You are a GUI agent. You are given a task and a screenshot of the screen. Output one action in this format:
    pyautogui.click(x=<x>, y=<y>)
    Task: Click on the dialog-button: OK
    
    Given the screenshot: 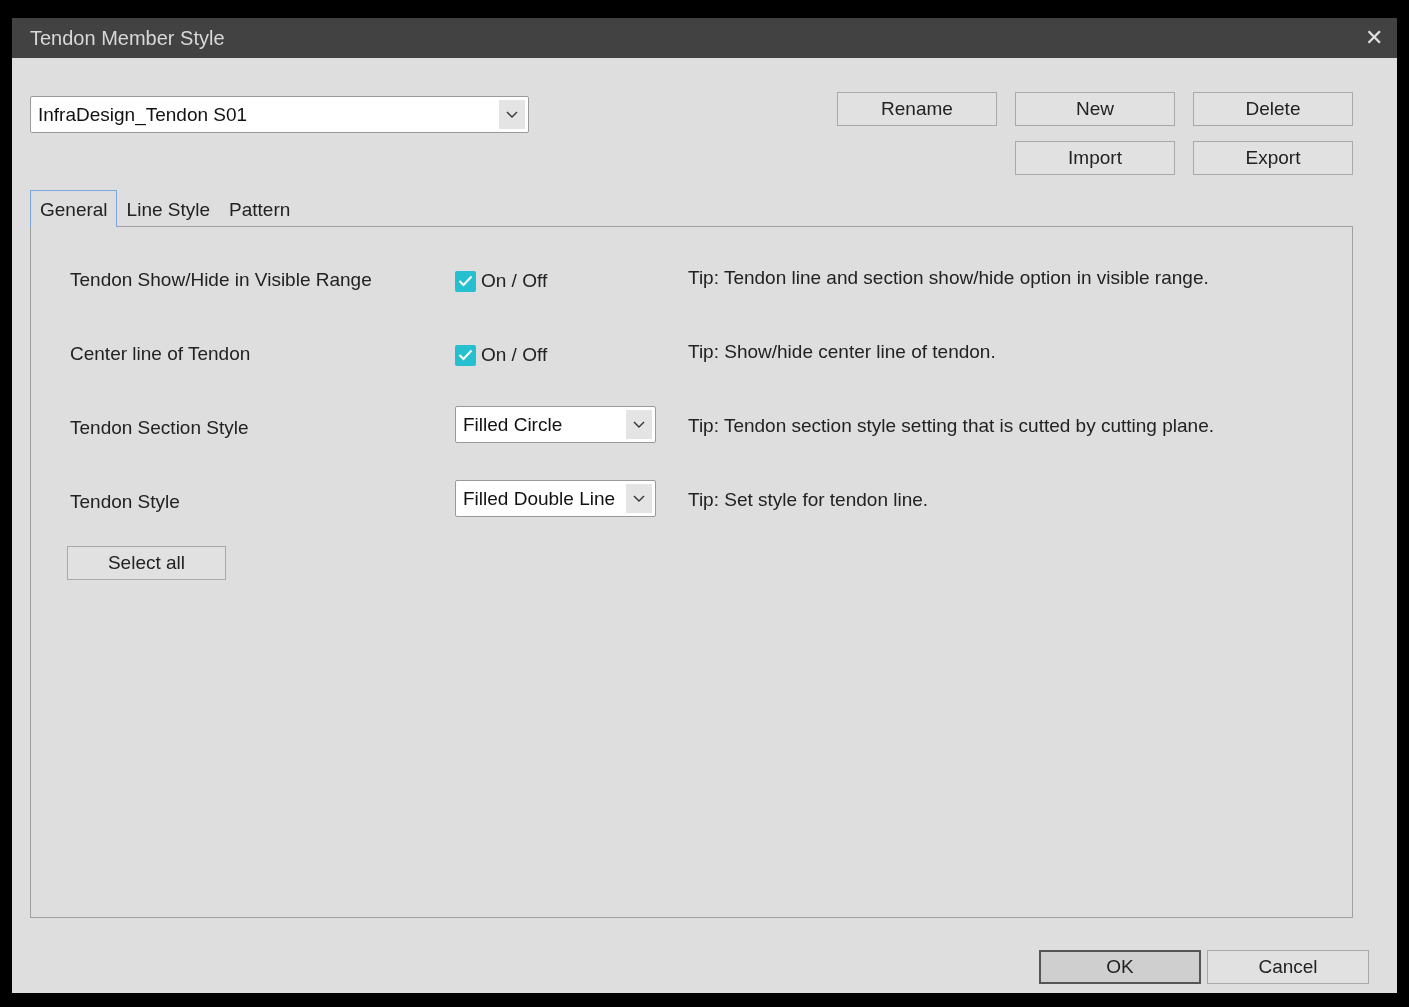 What is the action you would take?
    pyautogui.click(x=1120, y=967)
    